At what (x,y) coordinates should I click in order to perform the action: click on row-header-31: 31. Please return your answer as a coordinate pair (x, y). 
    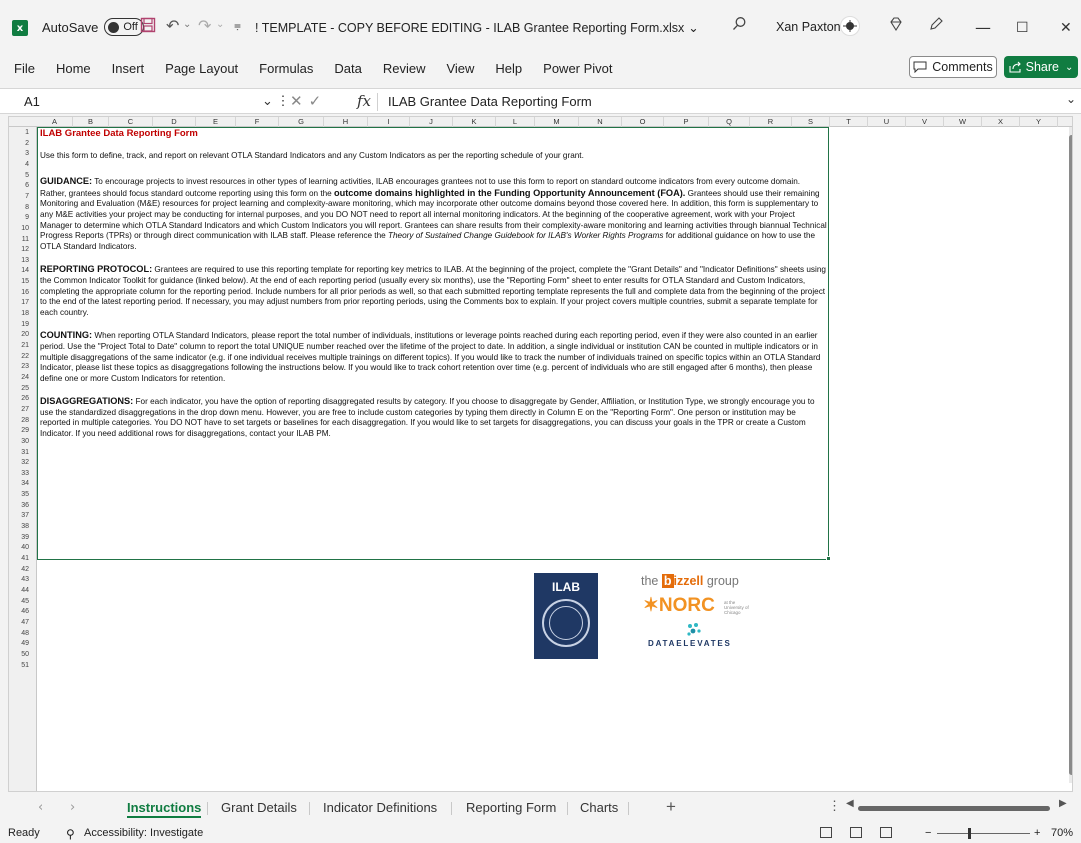
    Looking at the image, I should click on (19, 452).